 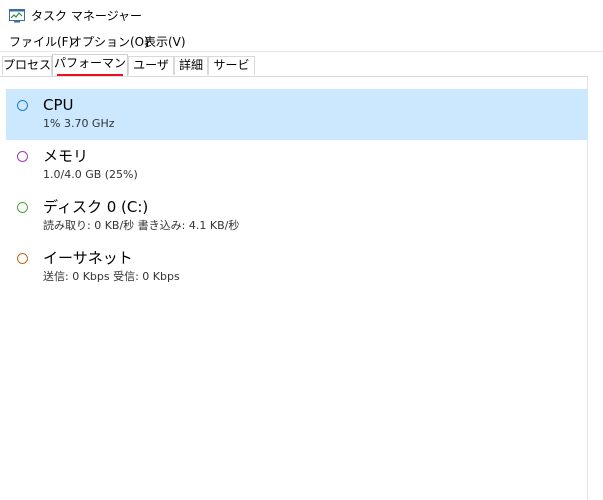 I want to click on perf-item-detail: 読み取り: 0 KB/秒 書き込み: 4.1 KB/秒, so click(x=141, y=225).